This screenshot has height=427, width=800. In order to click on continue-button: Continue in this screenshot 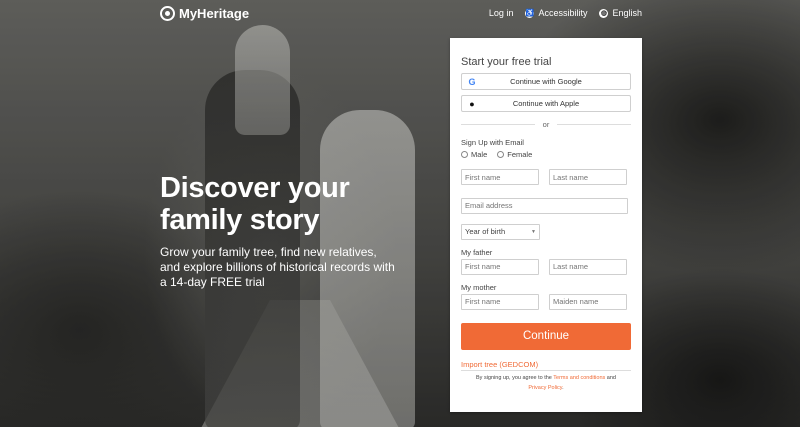, I will do `click(546, 336)`.